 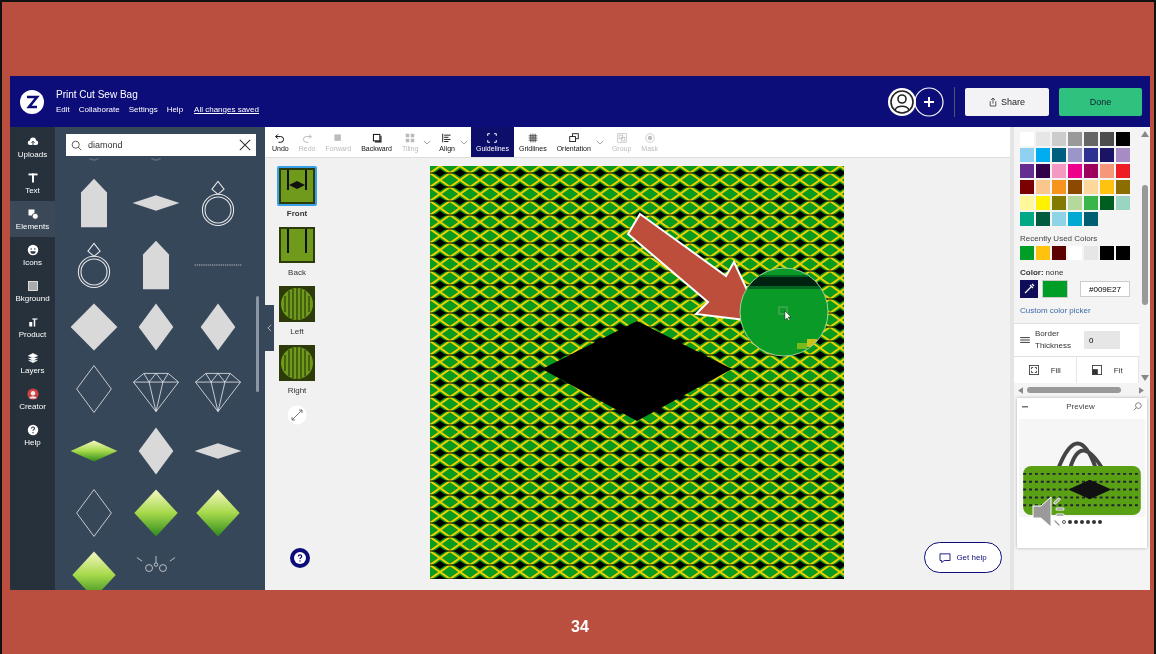 I want to click on scroll-up-icon, so click(x=1145, y=134).